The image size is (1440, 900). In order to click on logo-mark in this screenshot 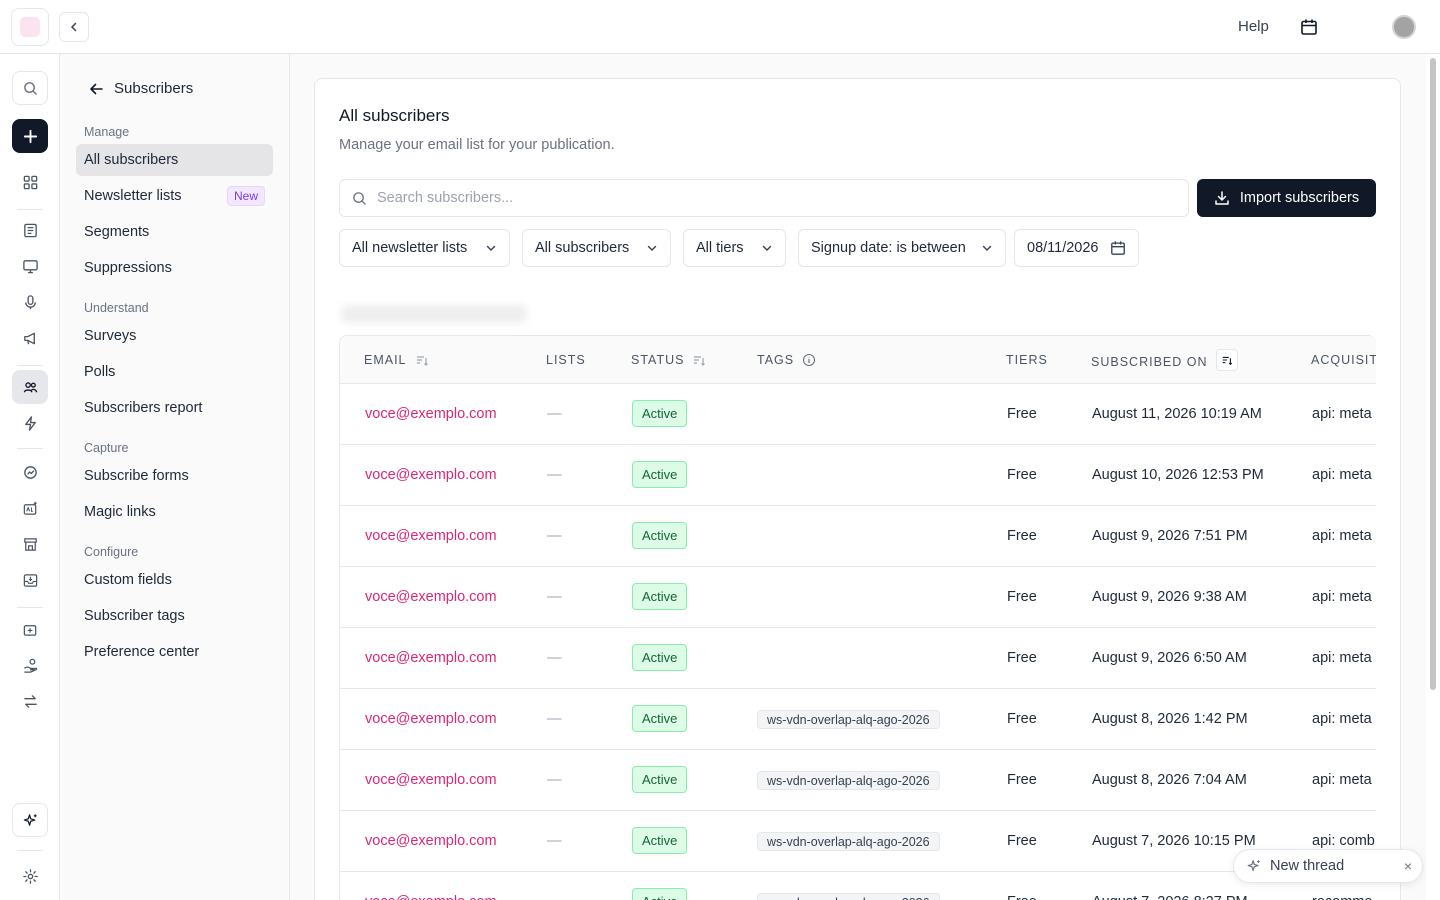, I will do `click(30, 27)`.